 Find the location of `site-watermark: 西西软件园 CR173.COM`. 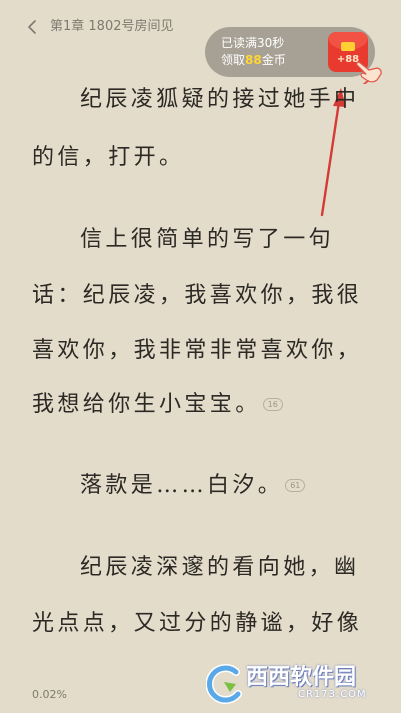

site-watermark: 西西软件园 CR173.COM is located at coordinates (301, 684).